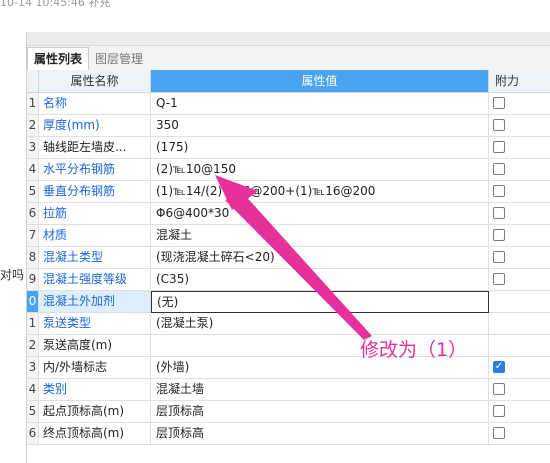 The width and height of the screenshot is (550, 463). Describe the element at coordinates (288, 368) in the screenshot. I see `table-row: 3 内/外墙标志 (外墙) ✓` at that location.